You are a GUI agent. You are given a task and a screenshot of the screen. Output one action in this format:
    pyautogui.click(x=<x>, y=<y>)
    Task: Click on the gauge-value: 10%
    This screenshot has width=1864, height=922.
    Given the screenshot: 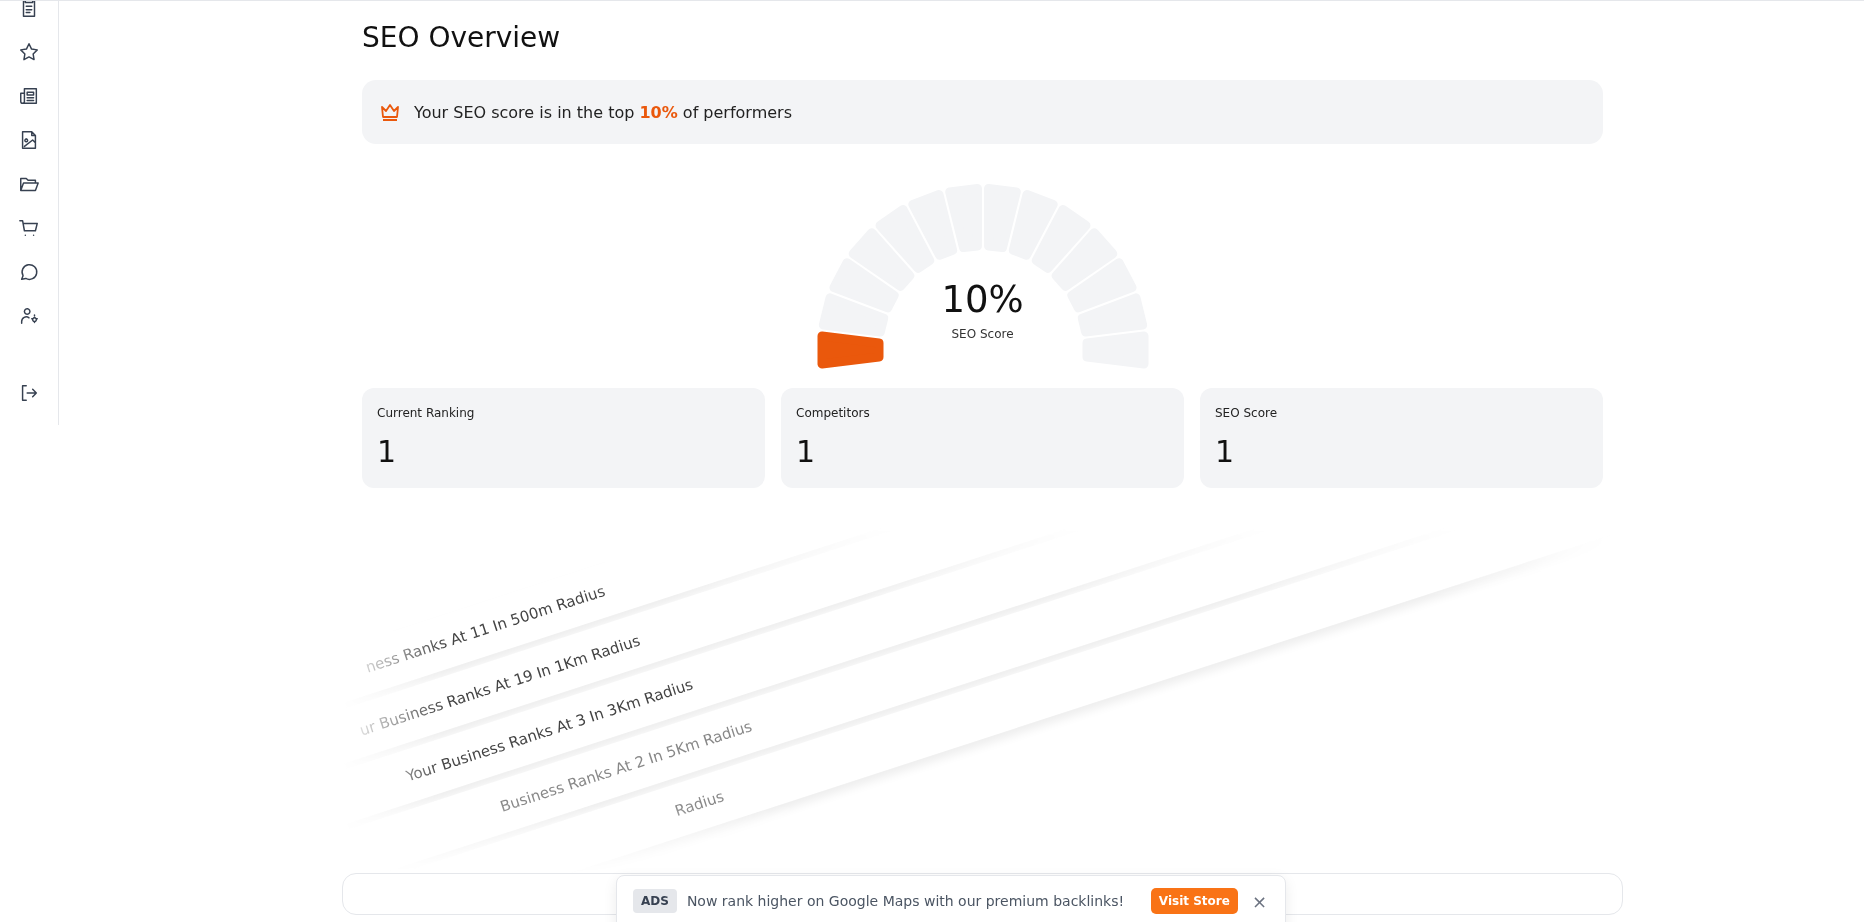 What is the action you would take?
    pyautogui.click(x=982, y=299)
    